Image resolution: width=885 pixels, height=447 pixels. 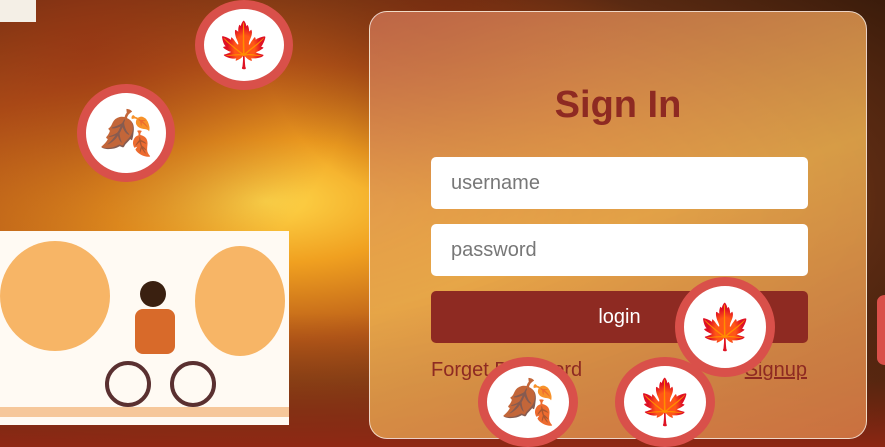 What do you see at coordinates (619, 183) in the screenshot?
I see `username-input` at bounding box center [619, 183].